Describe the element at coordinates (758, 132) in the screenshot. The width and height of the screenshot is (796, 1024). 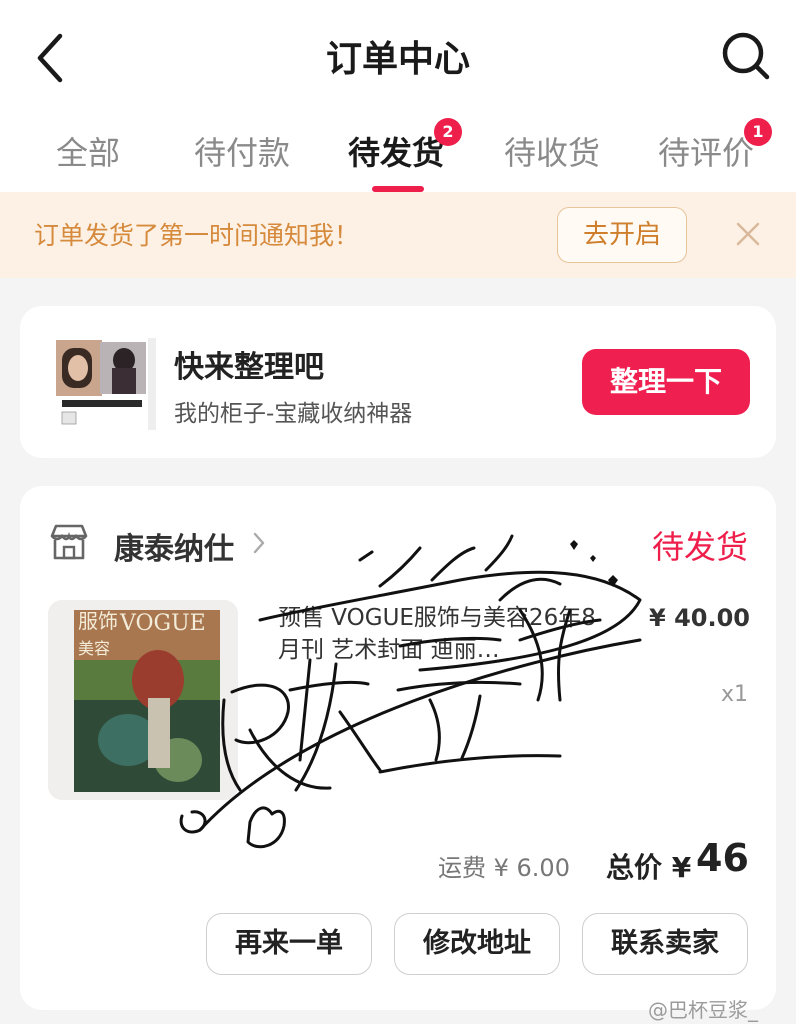
I see `tab-badge-pending-review: 1` at that location.